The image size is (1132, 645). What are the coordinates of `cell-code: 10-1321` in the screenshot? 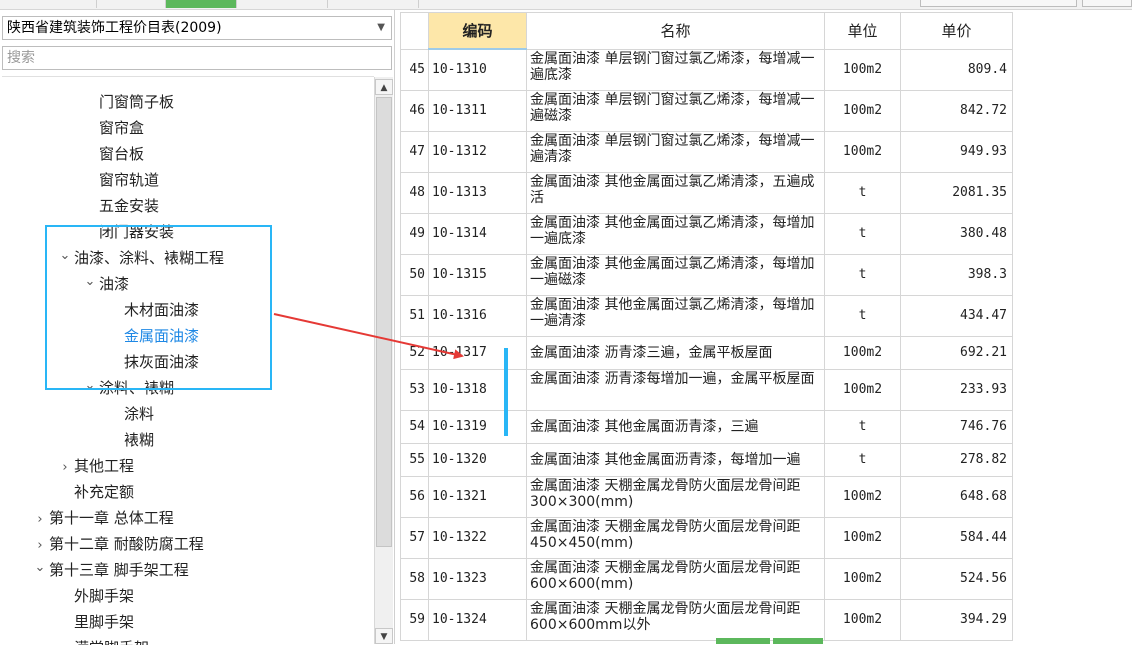 It's located at (477, 496).